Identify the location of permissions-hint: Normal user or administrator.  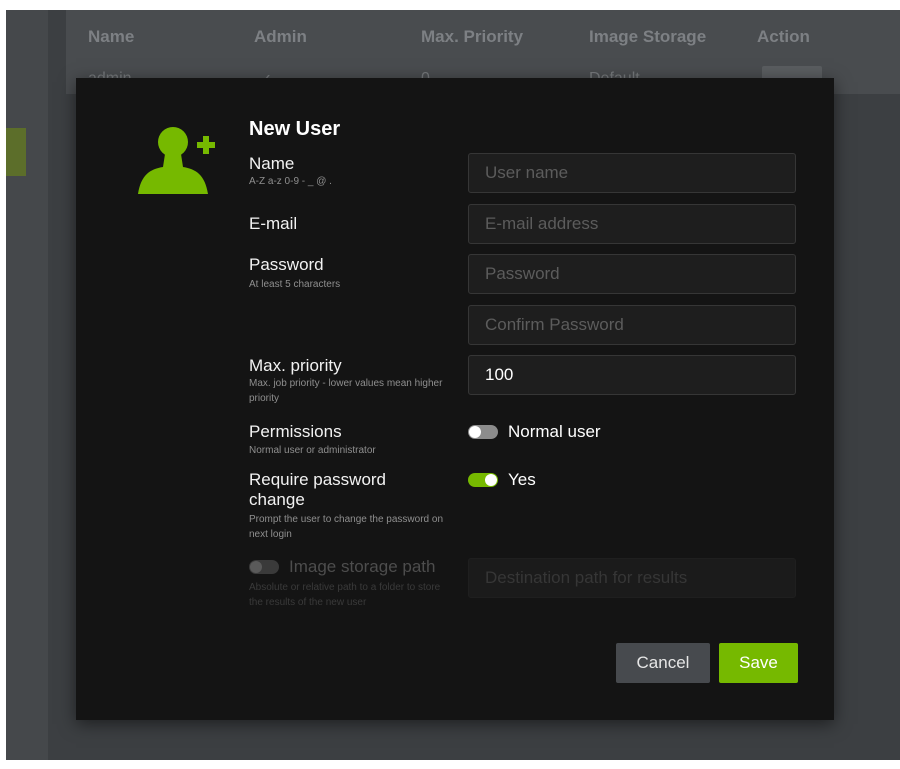
(312, 450).